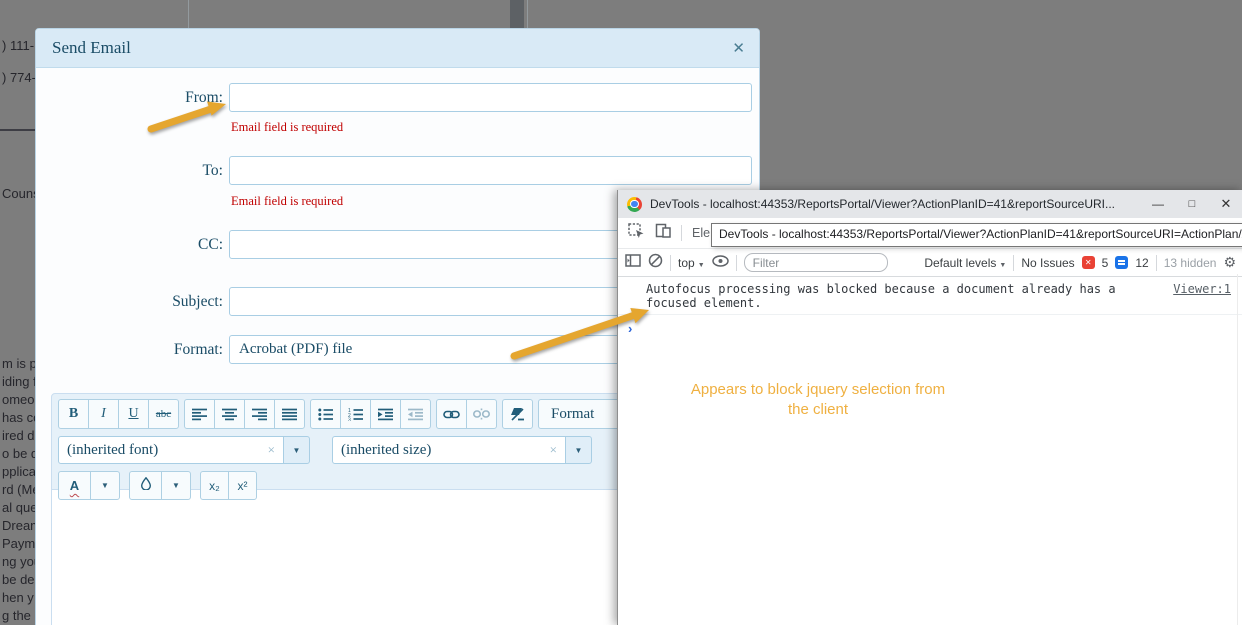 The height and width of the screenshot is (625, 1242). I want to click on bg-text-fragment: g the a, so click(19, 615).